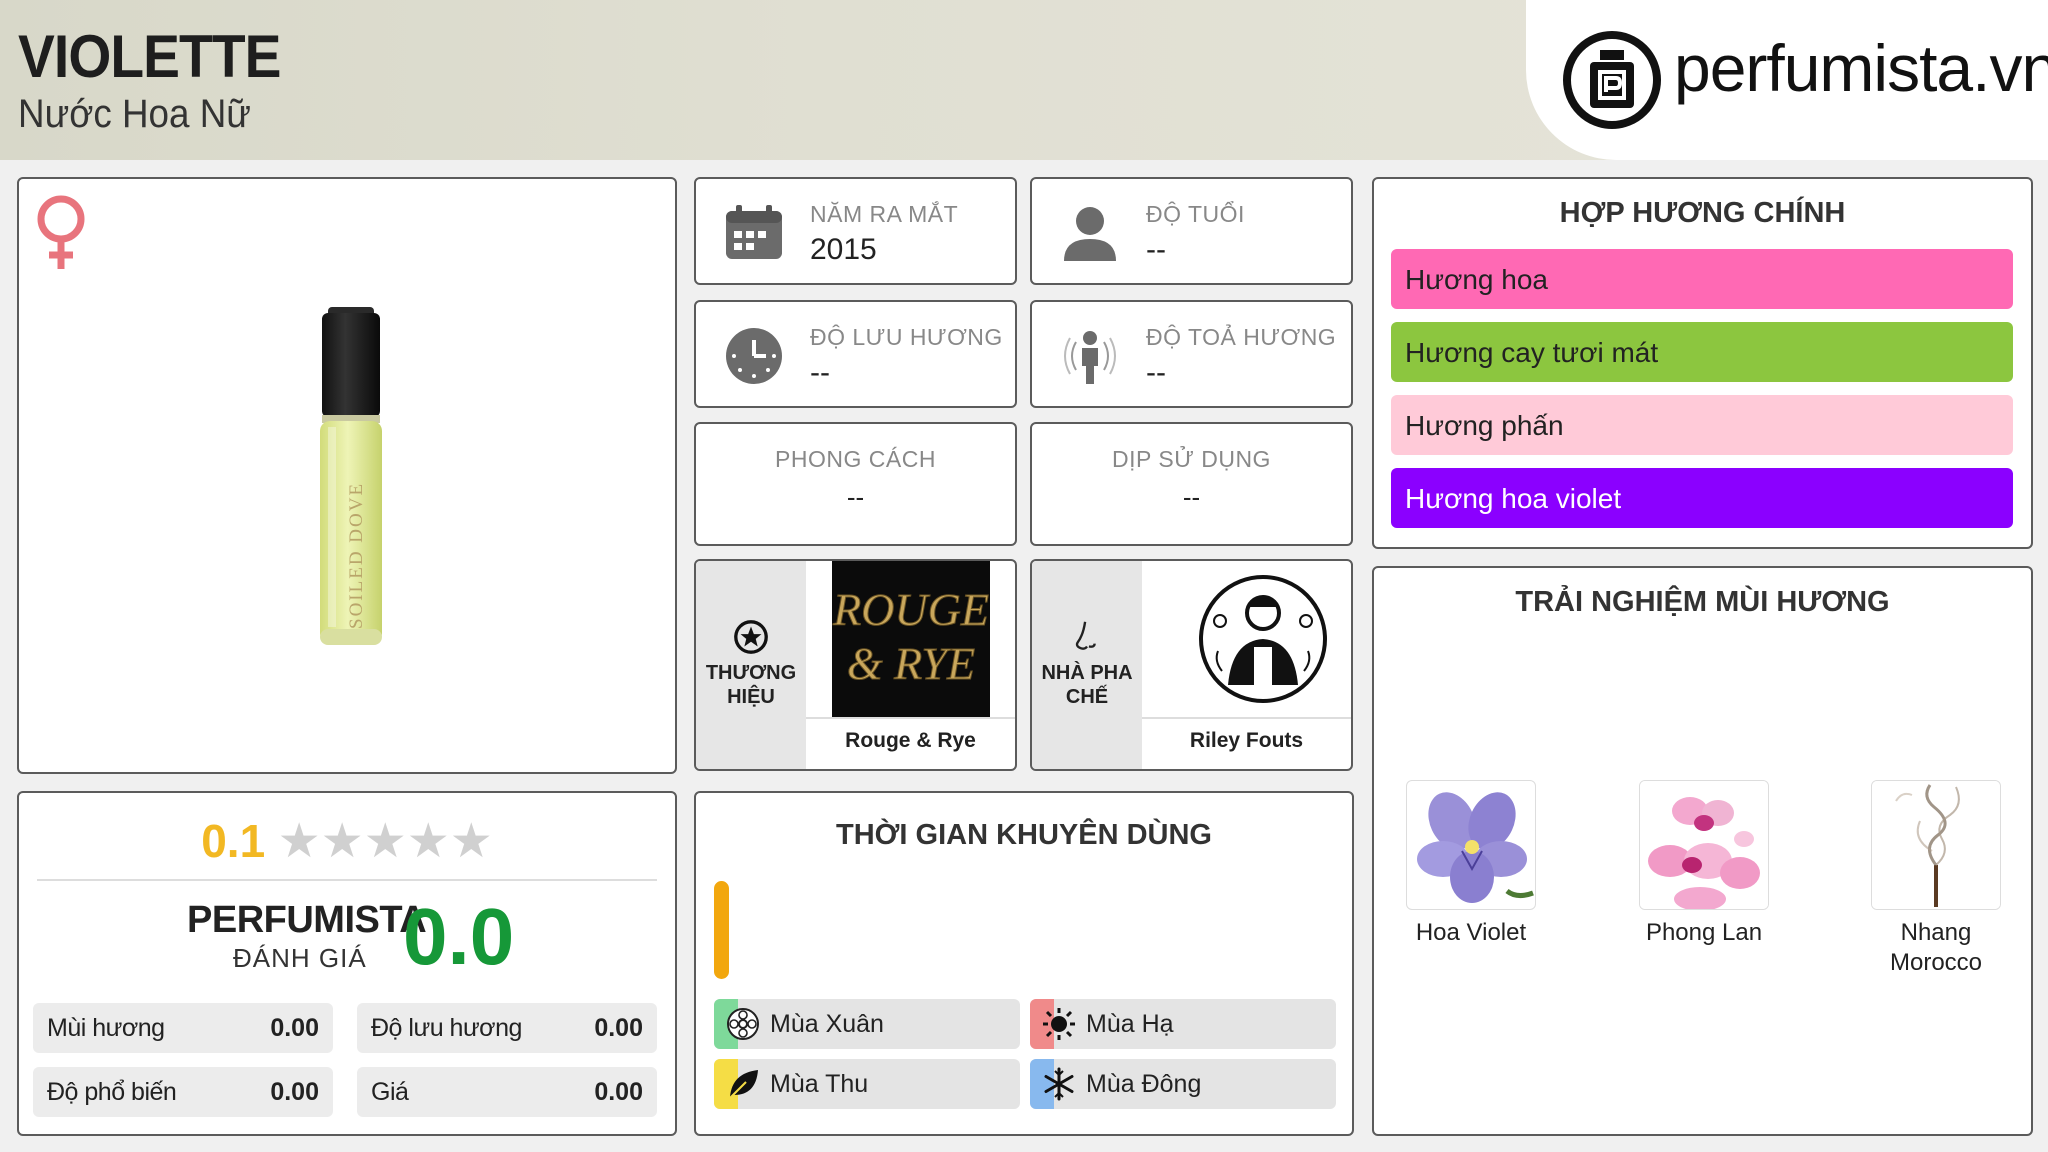 Image resolution: width=2048 pixels, height=1152 pixels. Describe the element at coordinates (884, 214) in the screenshot. I see `info-label: NĂM RA MẮT` at that location.